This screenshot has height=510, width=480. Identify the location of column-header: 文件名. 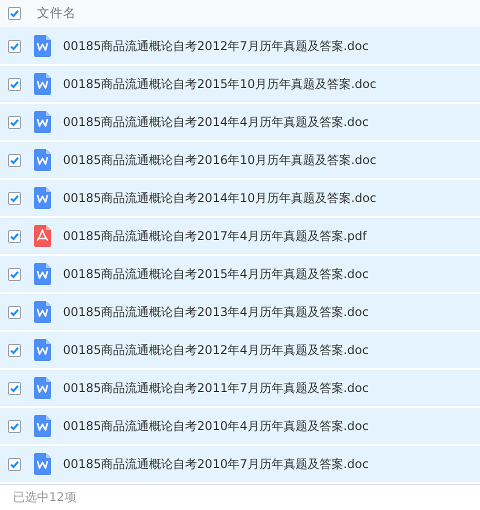
(56, 13).